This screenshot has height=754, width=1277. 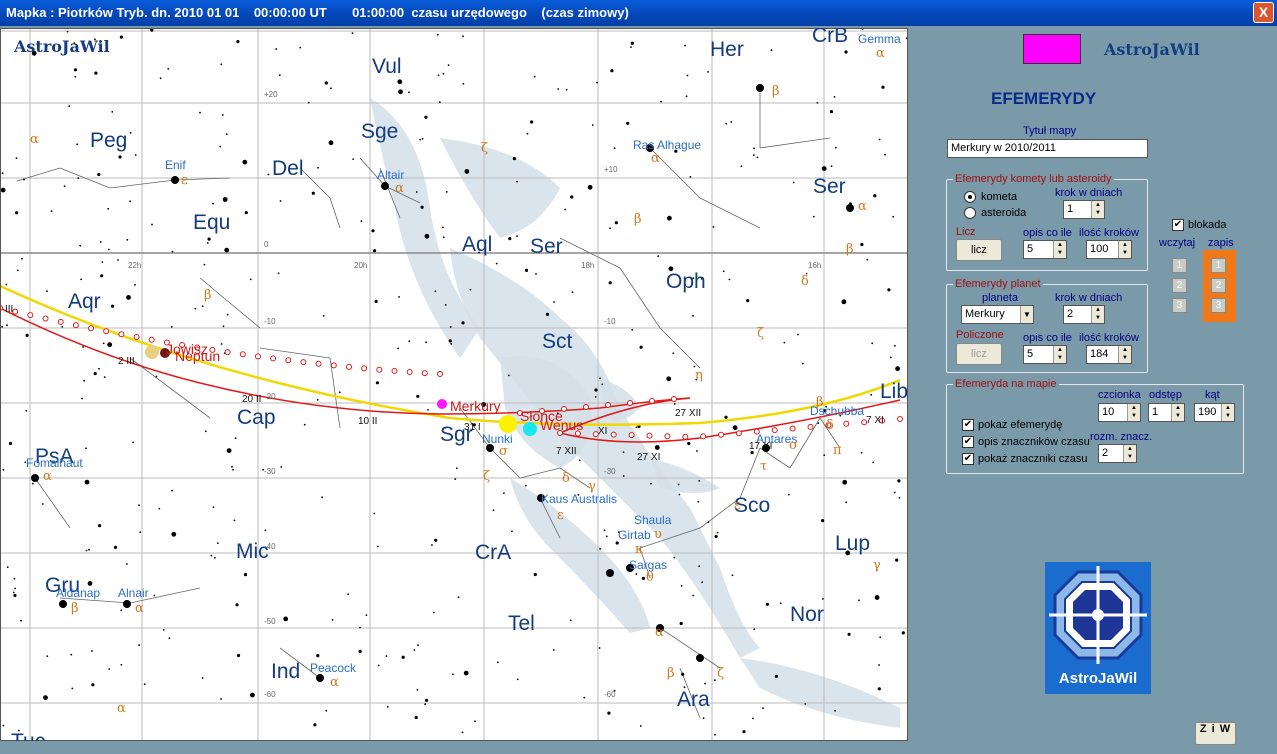 I want to click on save-slot-3-button: 3, so click(x=1218, y=305).